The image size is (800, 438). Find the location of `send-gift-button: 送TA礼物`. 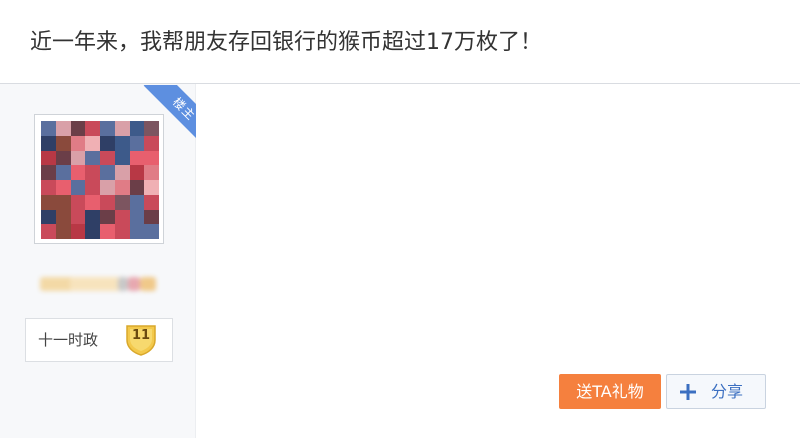

send-gift-button: 送TA礼物 is located at coordinates (610, 391).